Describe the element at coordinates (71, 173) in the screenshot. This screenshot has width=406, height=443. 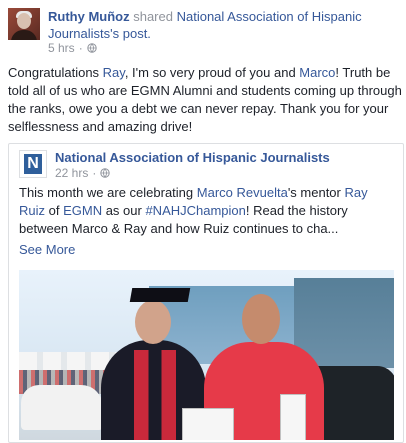
I see `shared-post-time: 22 hrs` at that location.